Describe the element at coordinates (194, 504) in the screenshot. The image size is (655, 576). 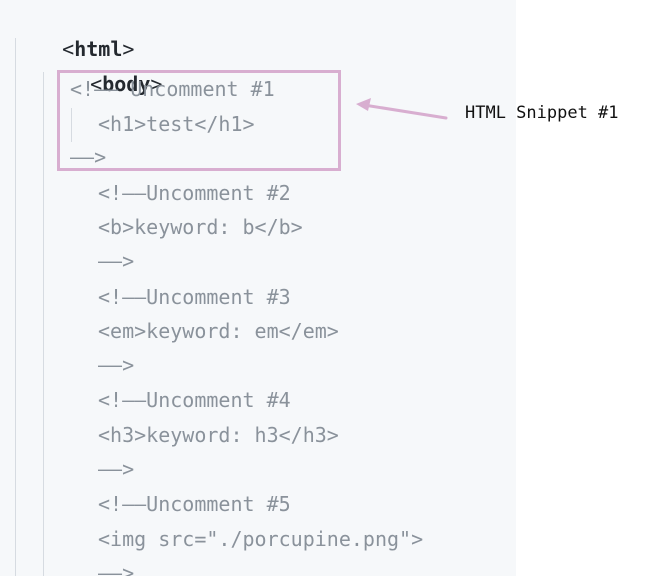
I see `comment-5-open: <!——Uncomment #5` at that location.